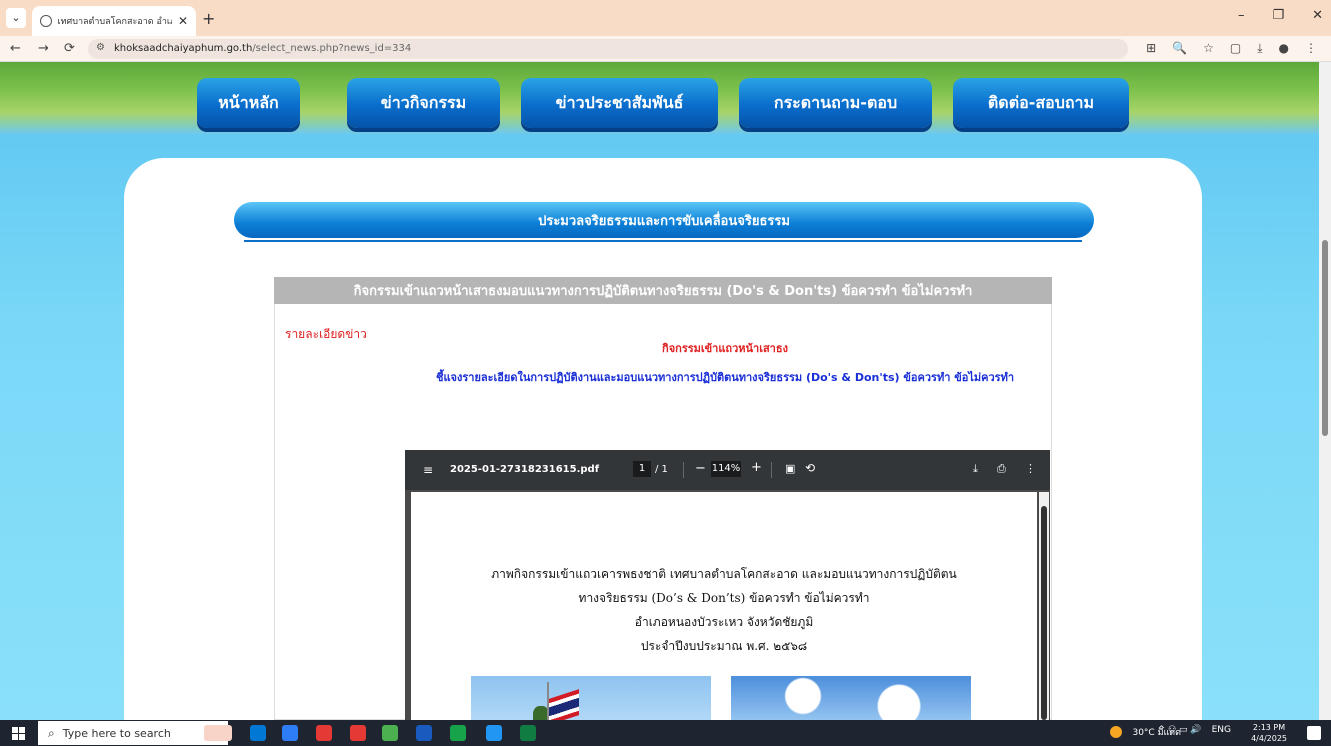  Describe the element at coordinates (1030, 468) in the screenshot. I see `pdf-more-icon: ⋮` at that location.